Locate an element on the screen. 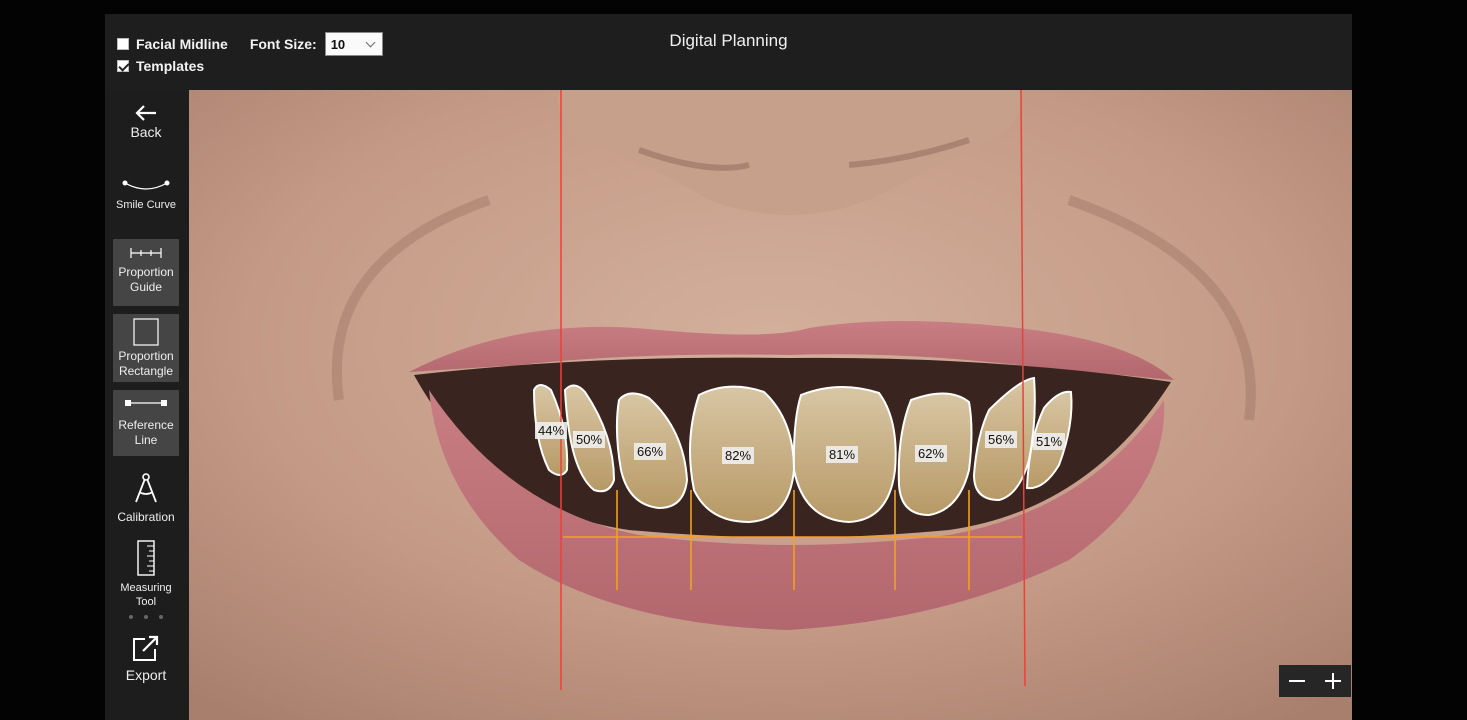  reference-line-tool: Reference Line is located at coordinates (146, 423).